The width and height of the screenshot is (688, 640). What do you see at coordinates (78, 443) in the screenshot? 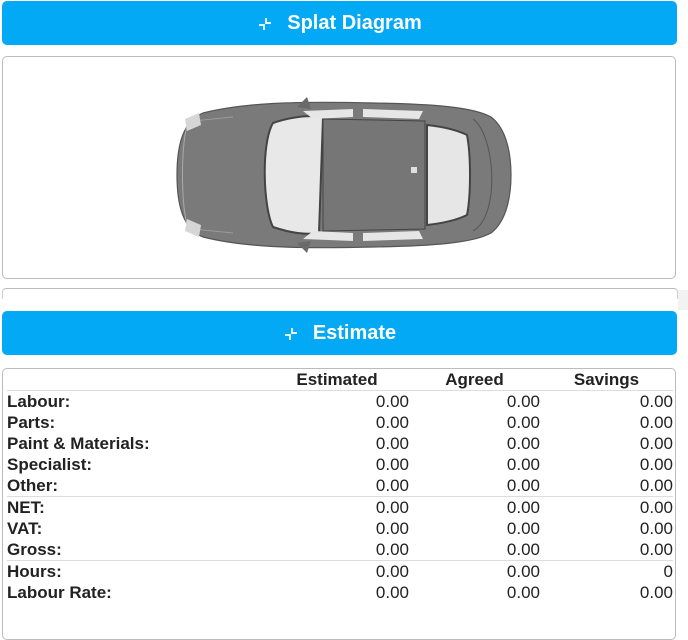
I see `row-label: Paint & Materials:` at bounding box center [78, 443].